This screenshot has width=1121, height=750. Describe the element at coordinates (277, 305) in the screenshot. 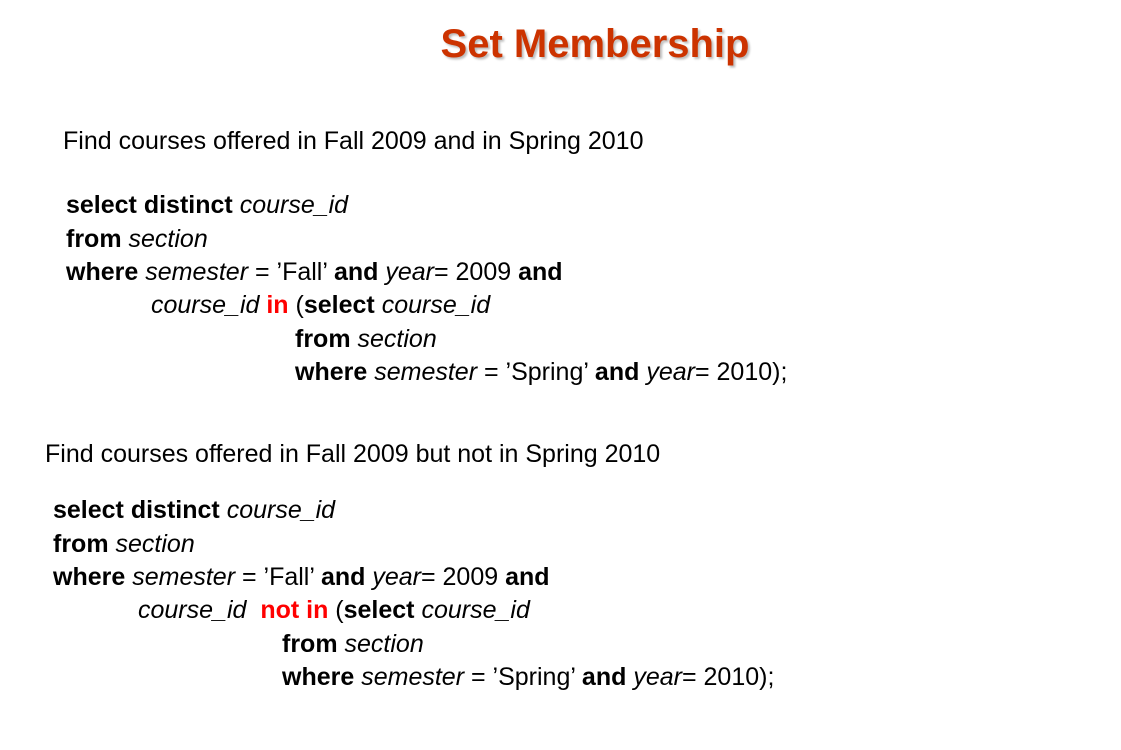

I see `sql-membership-operator: in` at that location.